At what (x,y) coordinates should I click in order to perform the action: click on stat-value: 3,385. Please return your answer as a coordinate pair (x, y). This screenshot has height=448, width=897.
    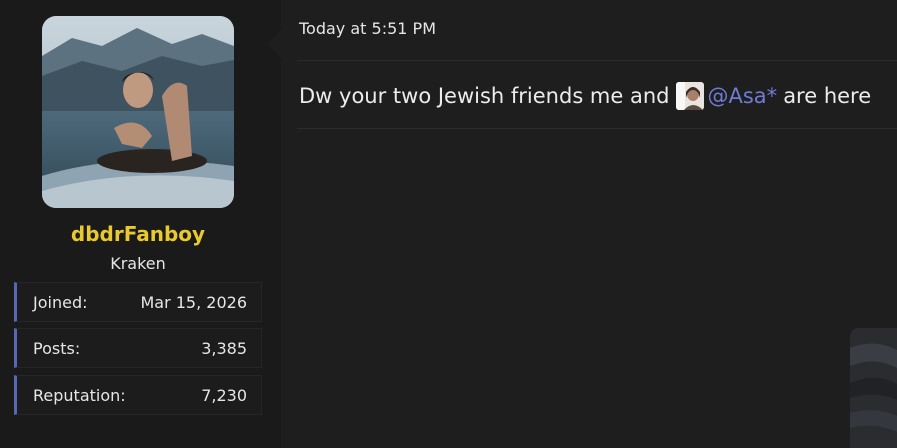
    Looking at the image, I should click on (224, 348).